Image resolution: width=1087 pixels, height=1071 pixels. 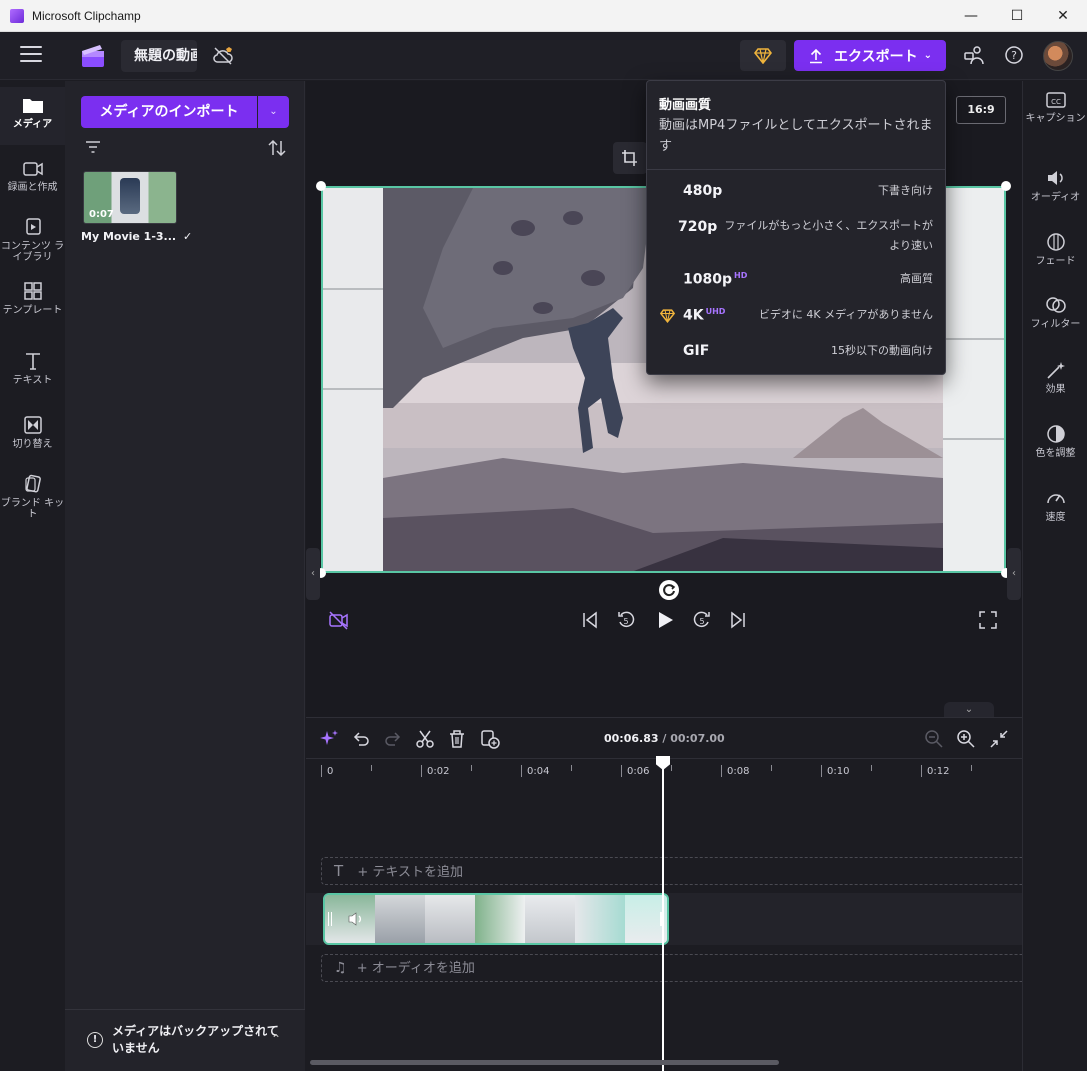 I want to click on option-resolution-group: 1080p HD, so click(x=715, y=279).